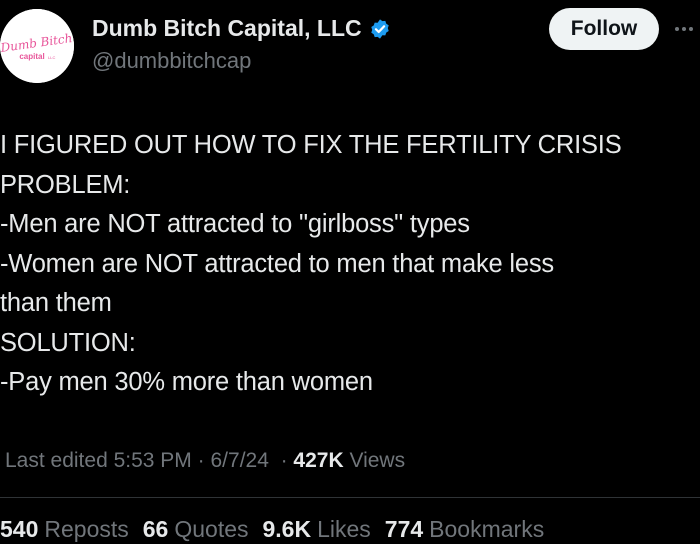 The width and height of the screenshot is (700, 544). I want to click on tweet-time: 5:53 PM, so click(153, 461).